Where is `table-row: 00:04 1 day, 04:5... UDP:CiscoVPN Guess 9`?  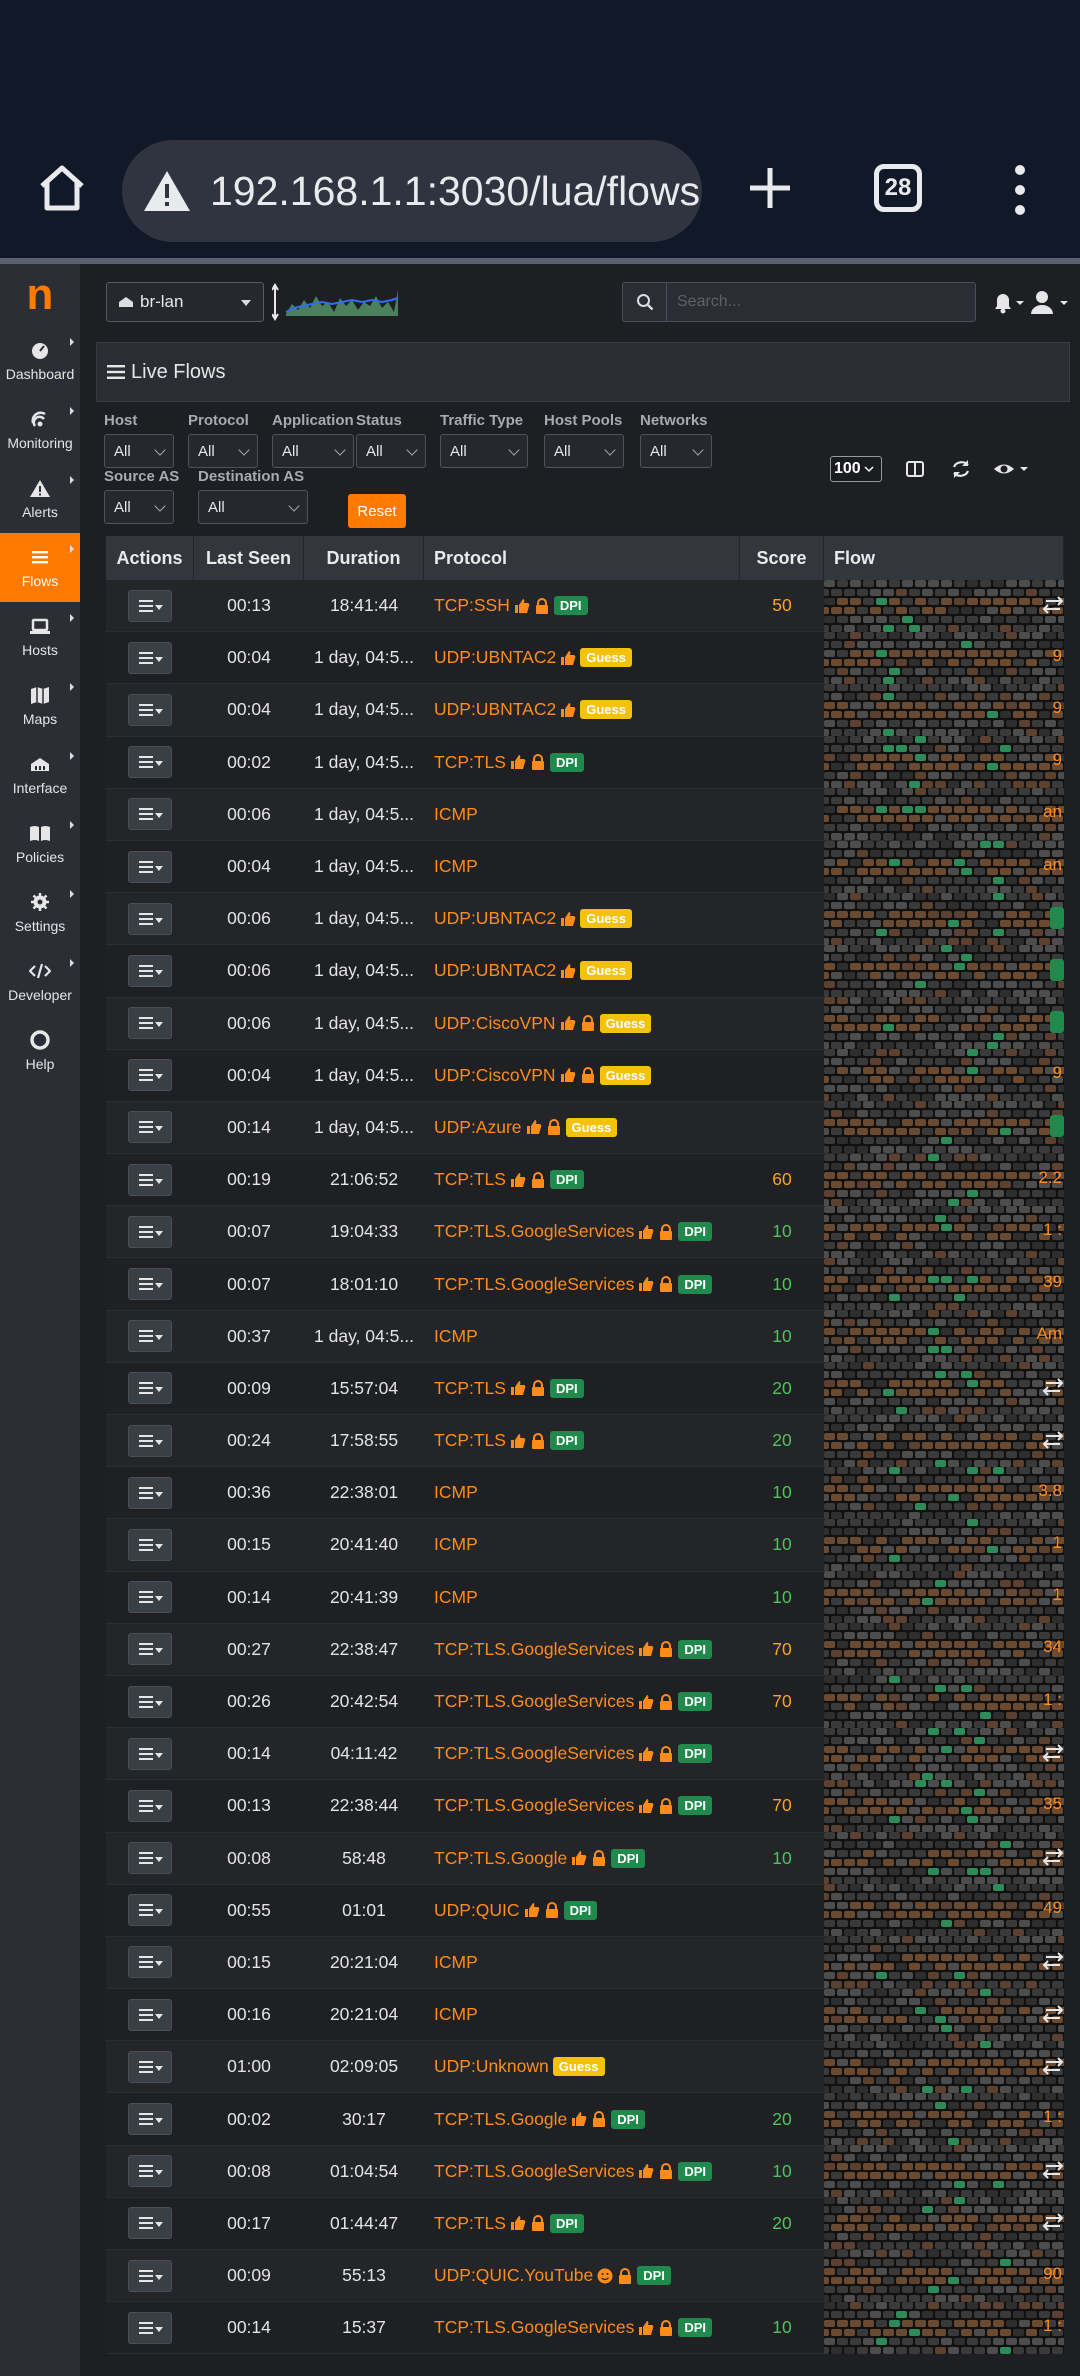
table-row: 00:04 1 day, 04:5... UDP:CiscoVPN Guess 9 is located at coordinates (585, 1075).